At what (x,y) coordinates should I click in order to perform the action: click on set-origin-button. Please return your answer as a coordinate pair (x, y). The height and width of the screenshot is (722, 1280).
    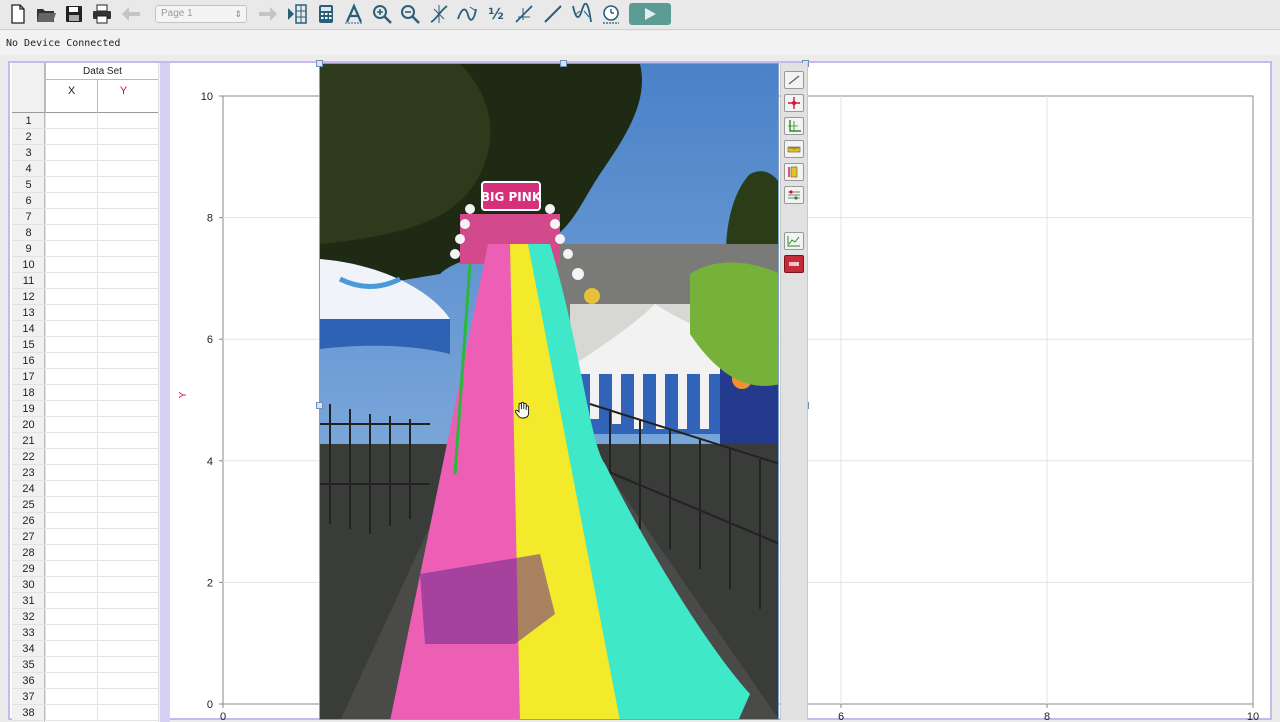
    Looking at the image, I should click on (794, 126).